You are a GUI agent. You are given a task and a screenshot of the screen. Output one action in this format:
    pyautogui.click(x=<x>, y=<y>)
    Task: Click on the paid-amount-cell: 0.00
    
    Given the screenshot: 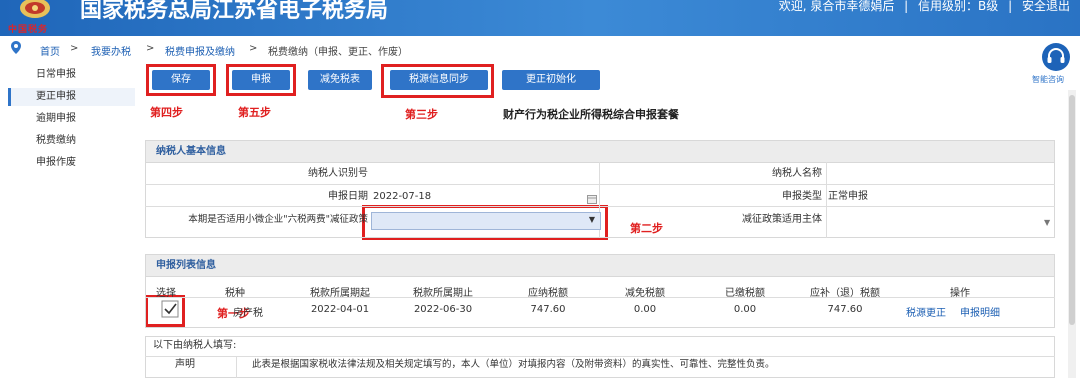 What is the action you would take?
    pyautogui.click(x=745, y=309)
    